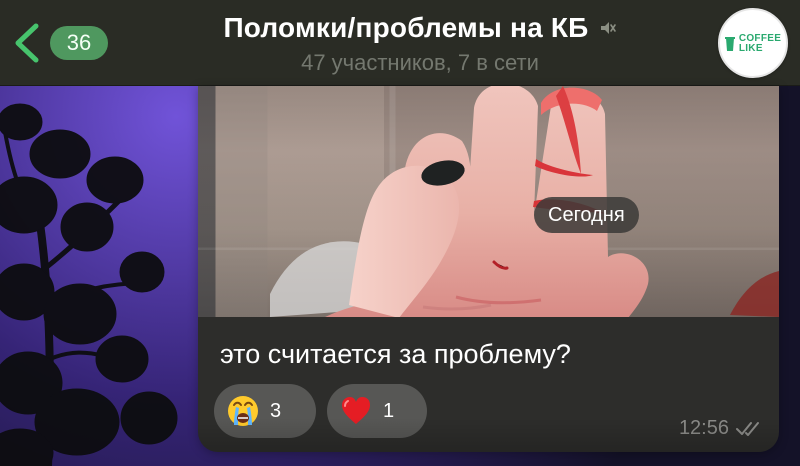 The width and height of the screenshot is (800, 466). What do you see at coordinates (750, 48) in the screenshot?
I see `logo-bottom-text: LIKE` at bounding box center [750, 48].